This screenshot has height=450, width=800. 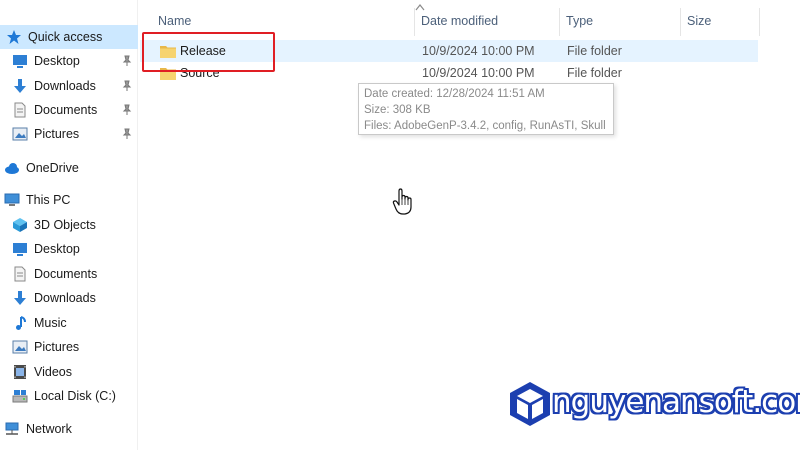 I want to click on 3d-objects-icon, so click(x=20, y=225).